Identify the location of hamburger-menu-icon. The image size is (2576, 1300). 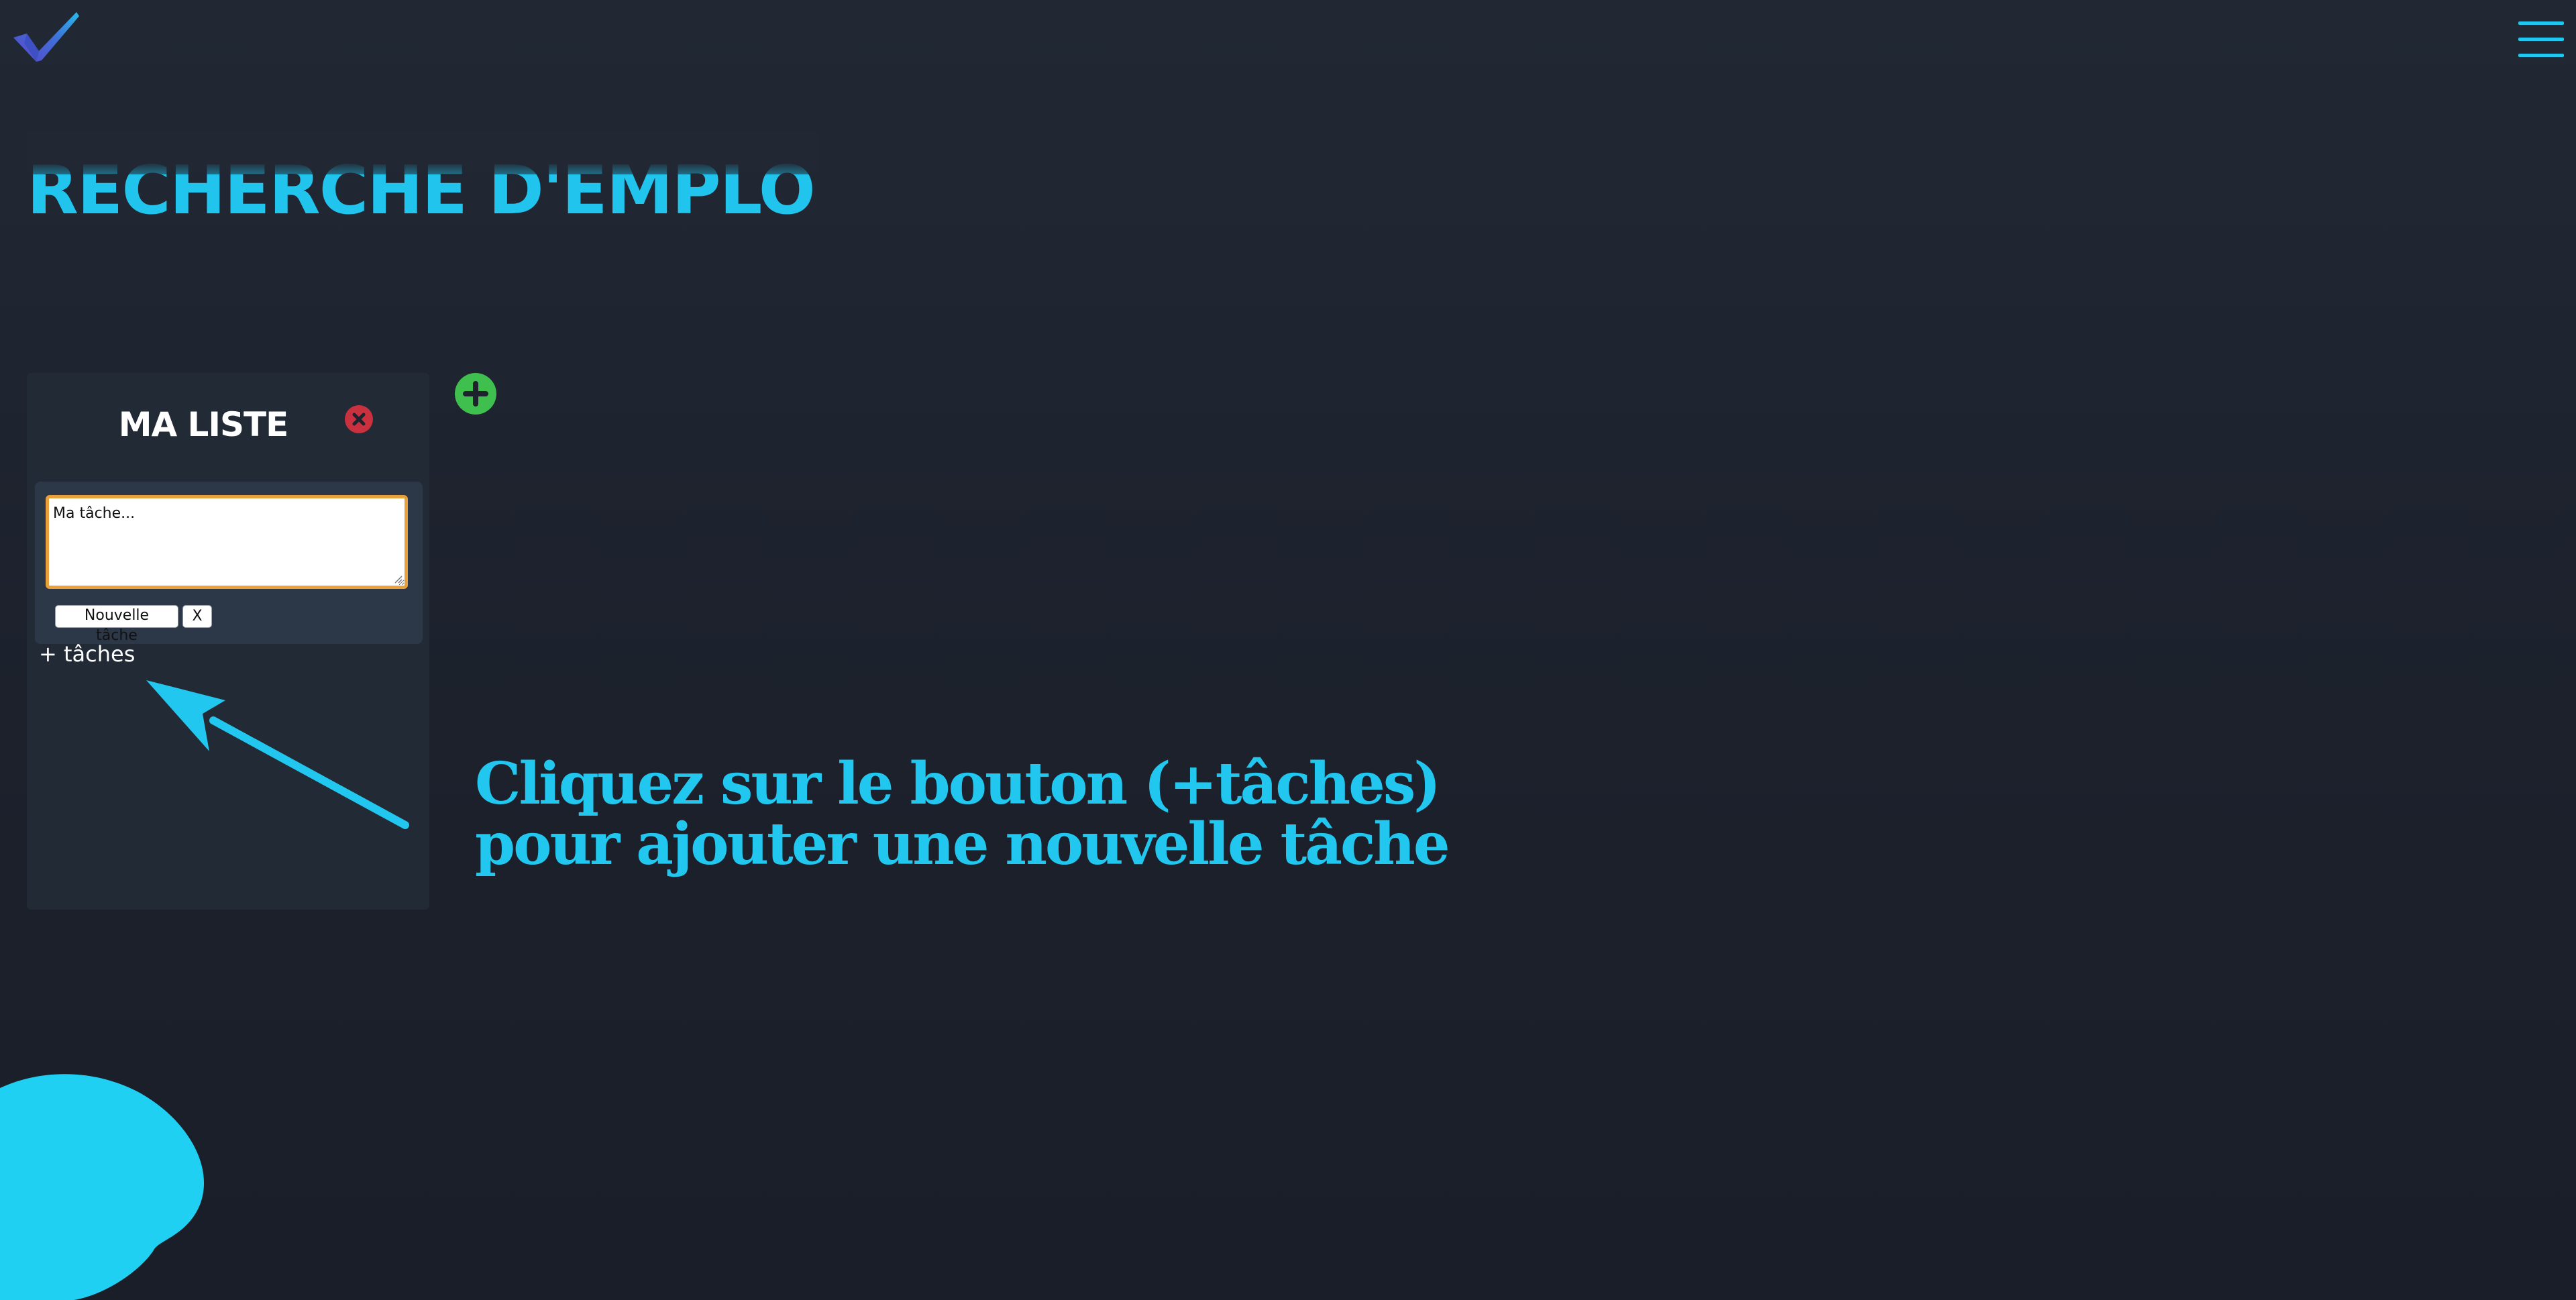
(2541, 39).